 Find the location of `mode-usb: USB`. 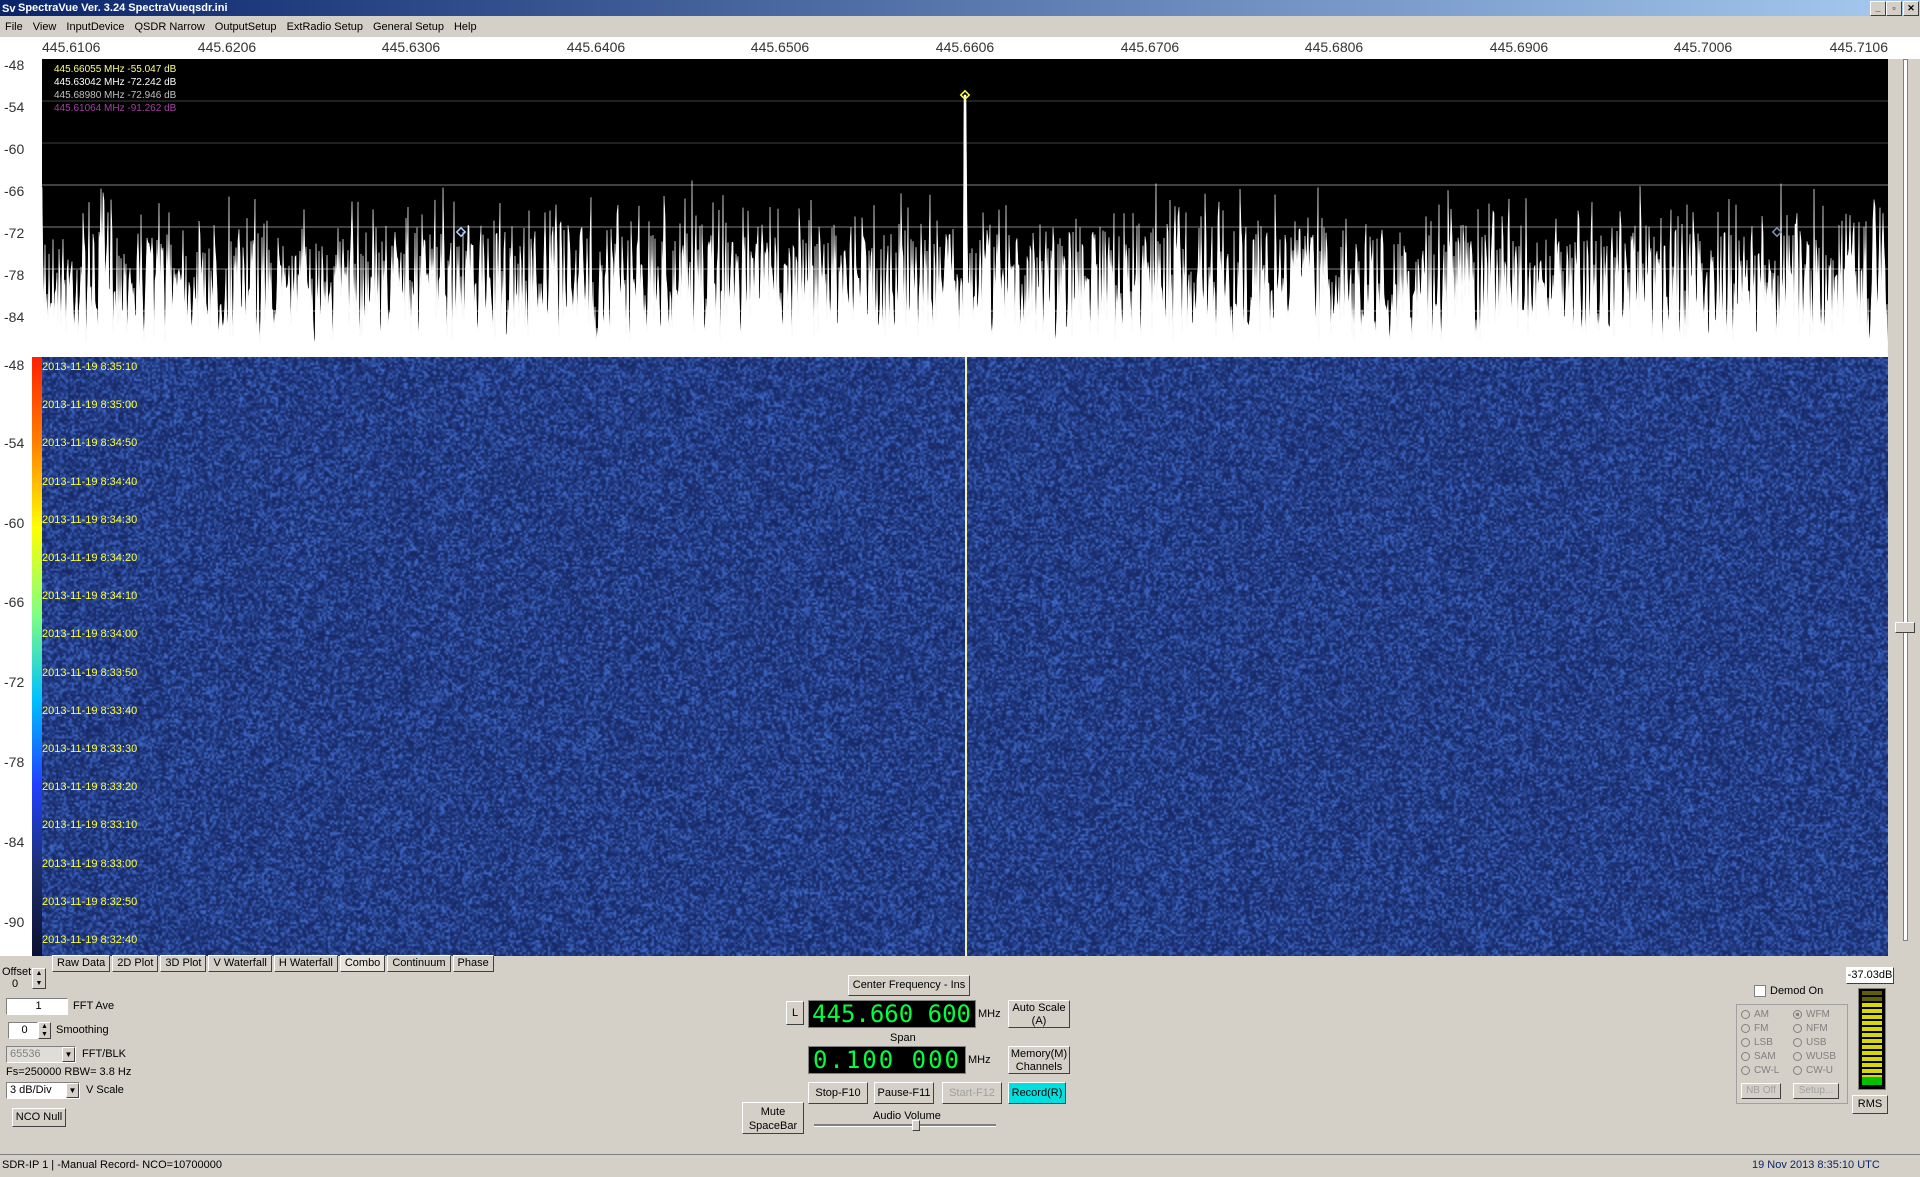

mode-usb: USB is located at coordinates (1810, 1042).